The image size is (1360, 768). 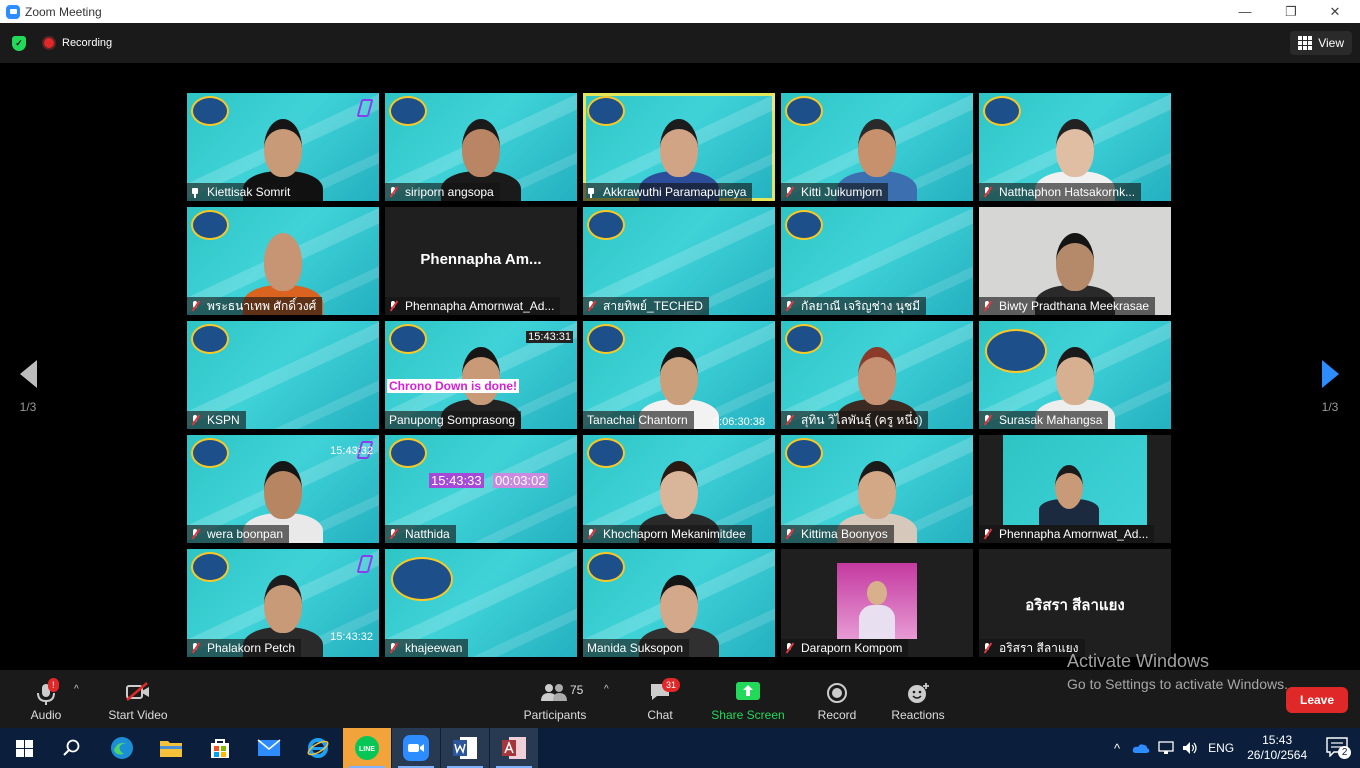 I want to click on video-tile: อริสรา สีลาแยง อริสรา สีลาแยง, so click(x=1075, y=603).